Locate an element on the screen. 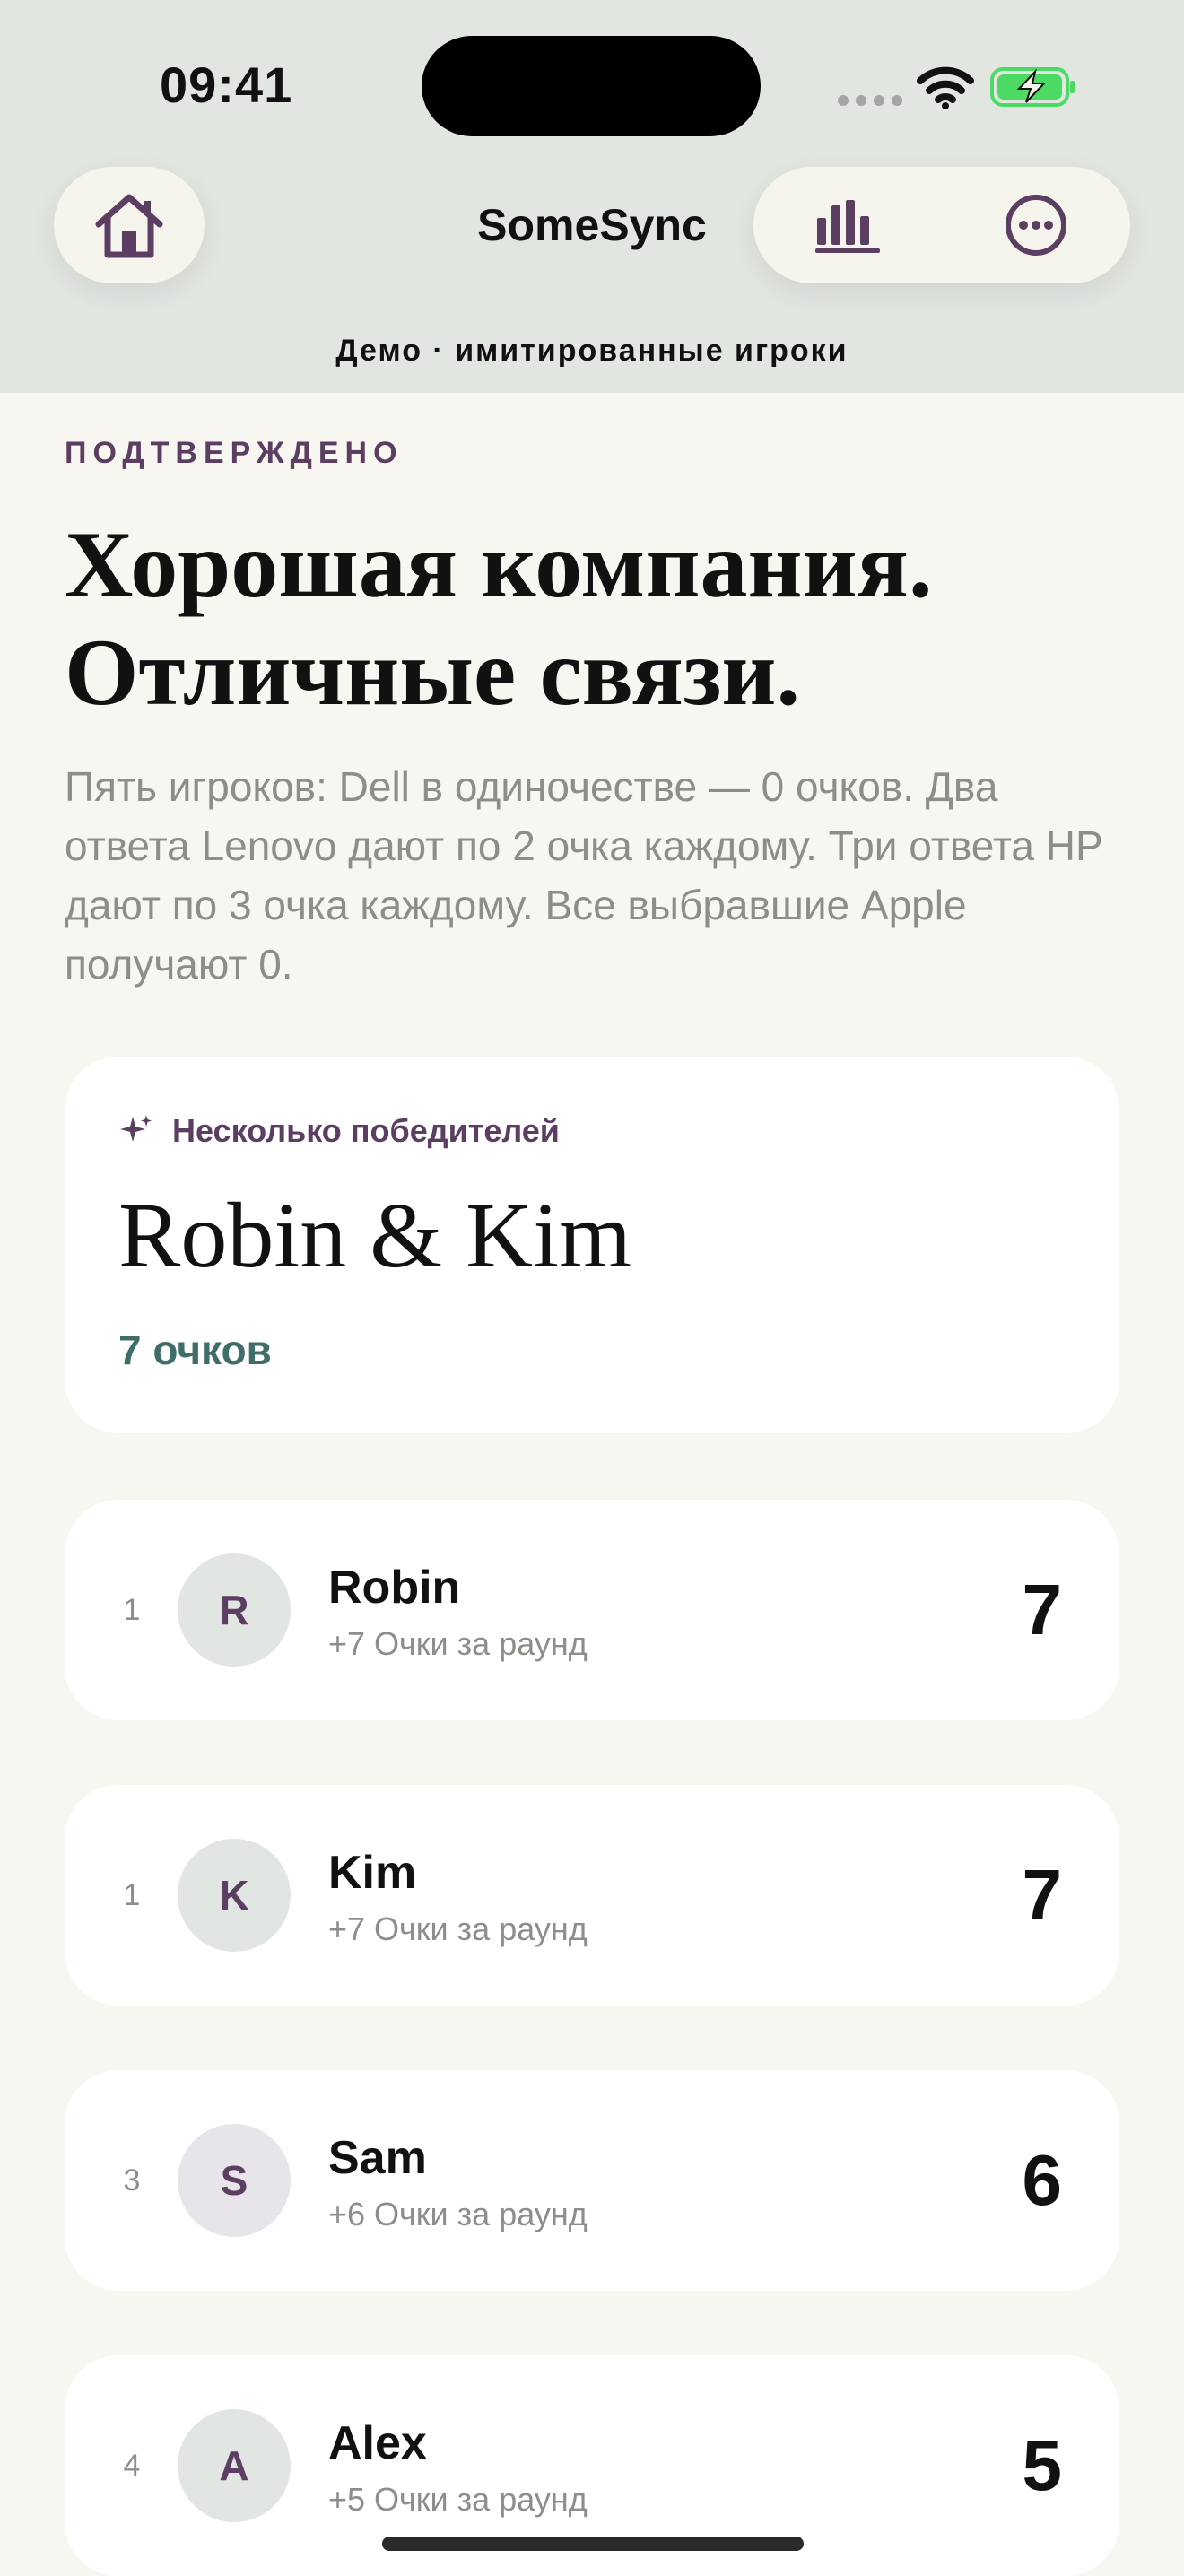 The width and height of the screenshot is (1184, 2576). player-rank: 4 is located at coordinates (132, 2466).